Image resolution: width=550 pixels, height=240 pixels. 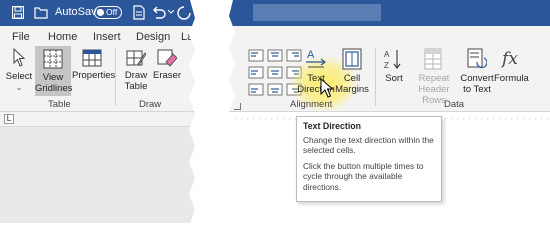 What do you see at coordinates (53, 59) in the screenshot?
I see `gridlines-icon` at bounding box center [53, 59].